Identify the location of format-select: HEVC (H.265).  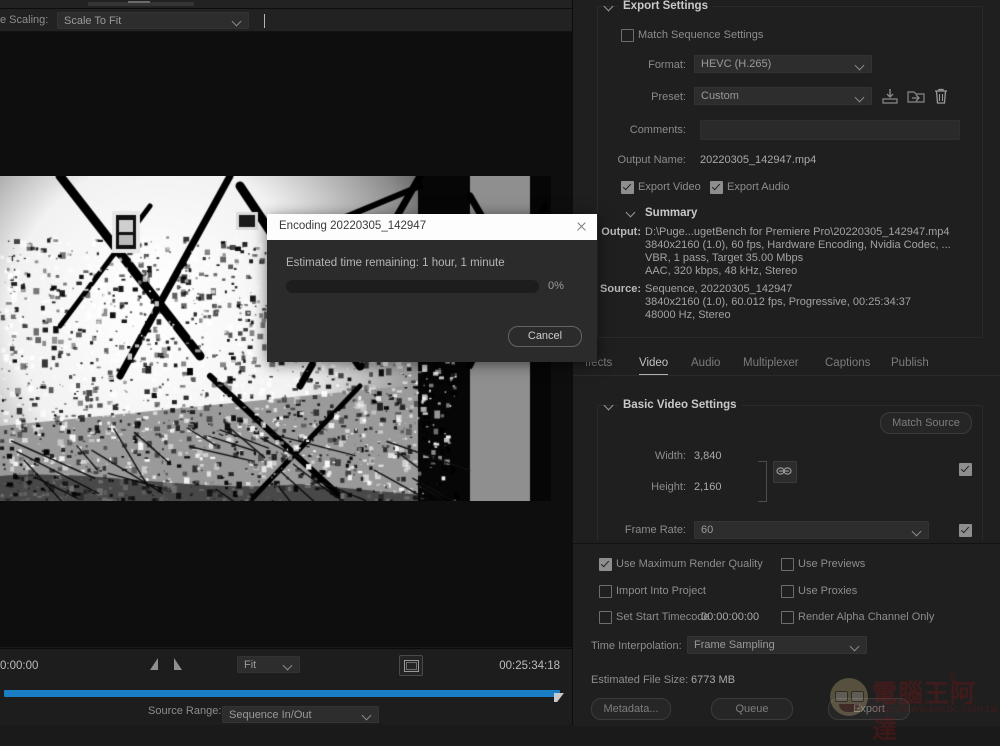
(783, 64).